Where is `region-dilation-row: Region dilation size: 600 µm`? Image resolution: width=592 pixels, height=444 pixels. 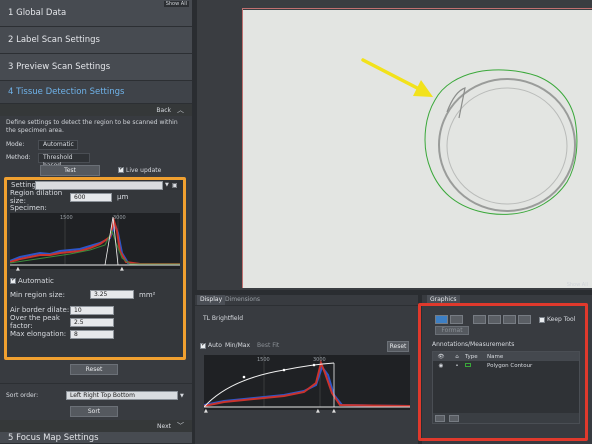
region-dilation-row: Region dilation size: 600 µm is located at coordinates (95, 197).